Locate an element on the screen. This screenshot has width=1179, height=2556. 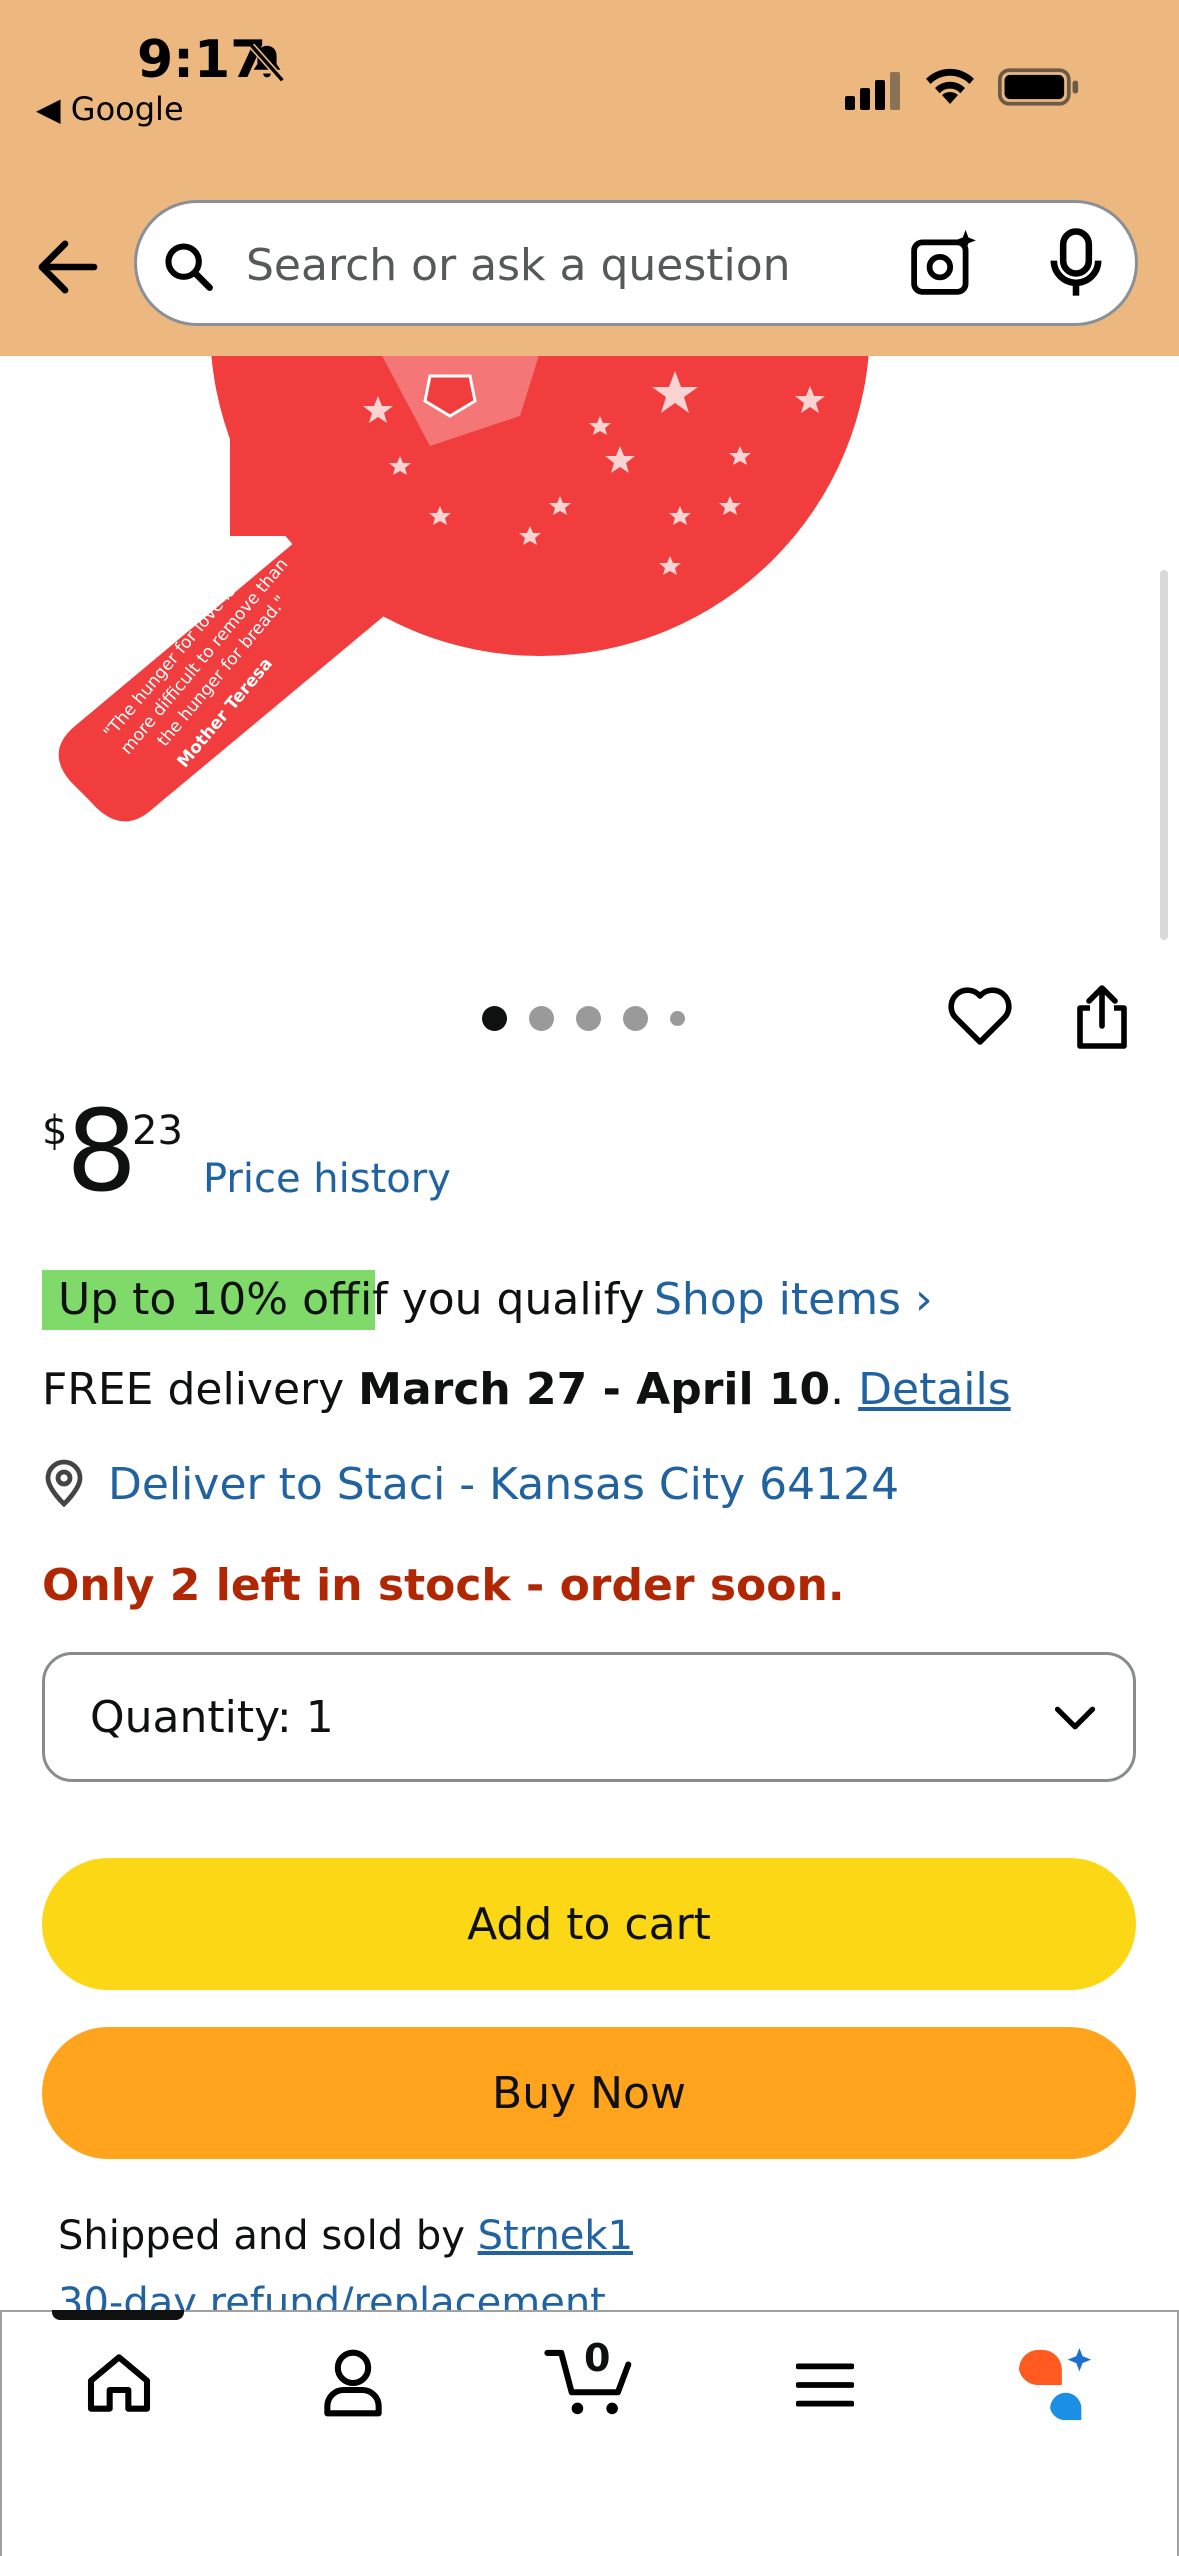
active-tab-indicator is located at coordinates (118, 2315).